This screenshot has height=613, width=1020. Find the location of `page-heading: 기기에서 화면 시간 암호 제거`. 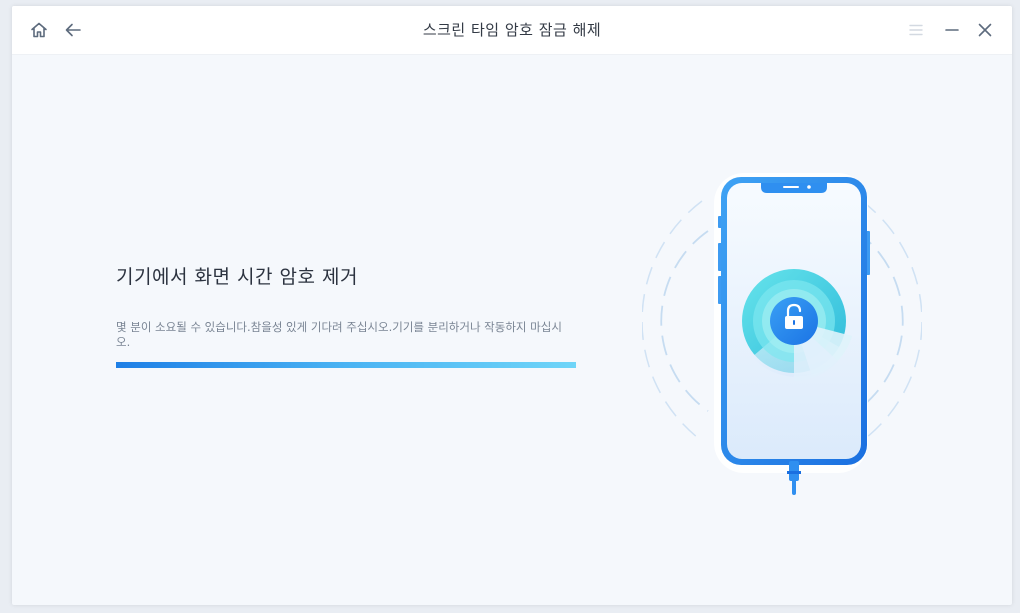

page-heading: 기기에서 화면 시간 암호 제거 is located at coordinates (237, 277).